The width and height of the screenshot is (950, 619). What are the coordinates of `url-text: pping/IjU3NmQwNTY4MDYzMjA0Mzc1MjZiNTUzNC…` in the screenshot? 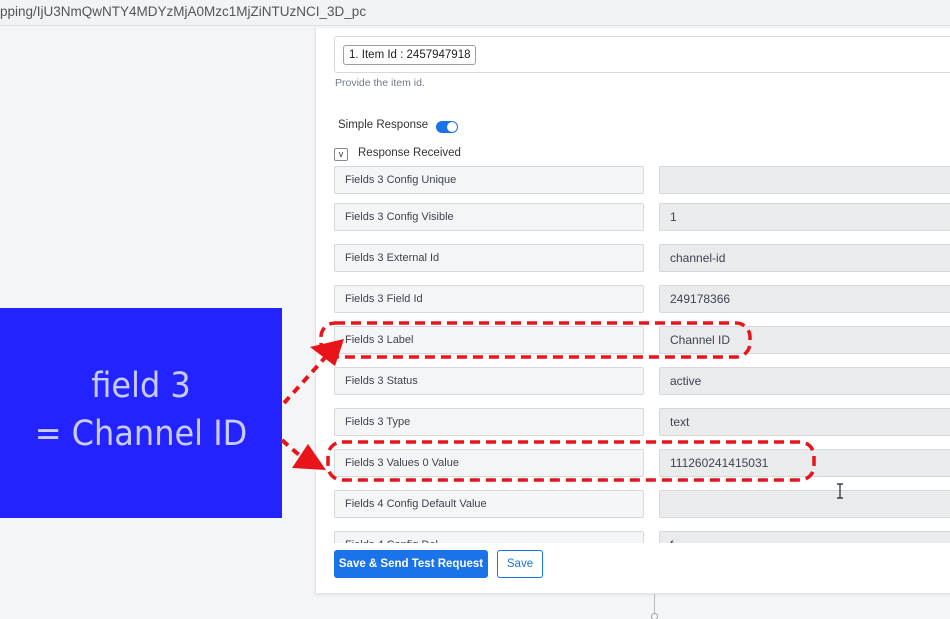 It's located at (183, 11).